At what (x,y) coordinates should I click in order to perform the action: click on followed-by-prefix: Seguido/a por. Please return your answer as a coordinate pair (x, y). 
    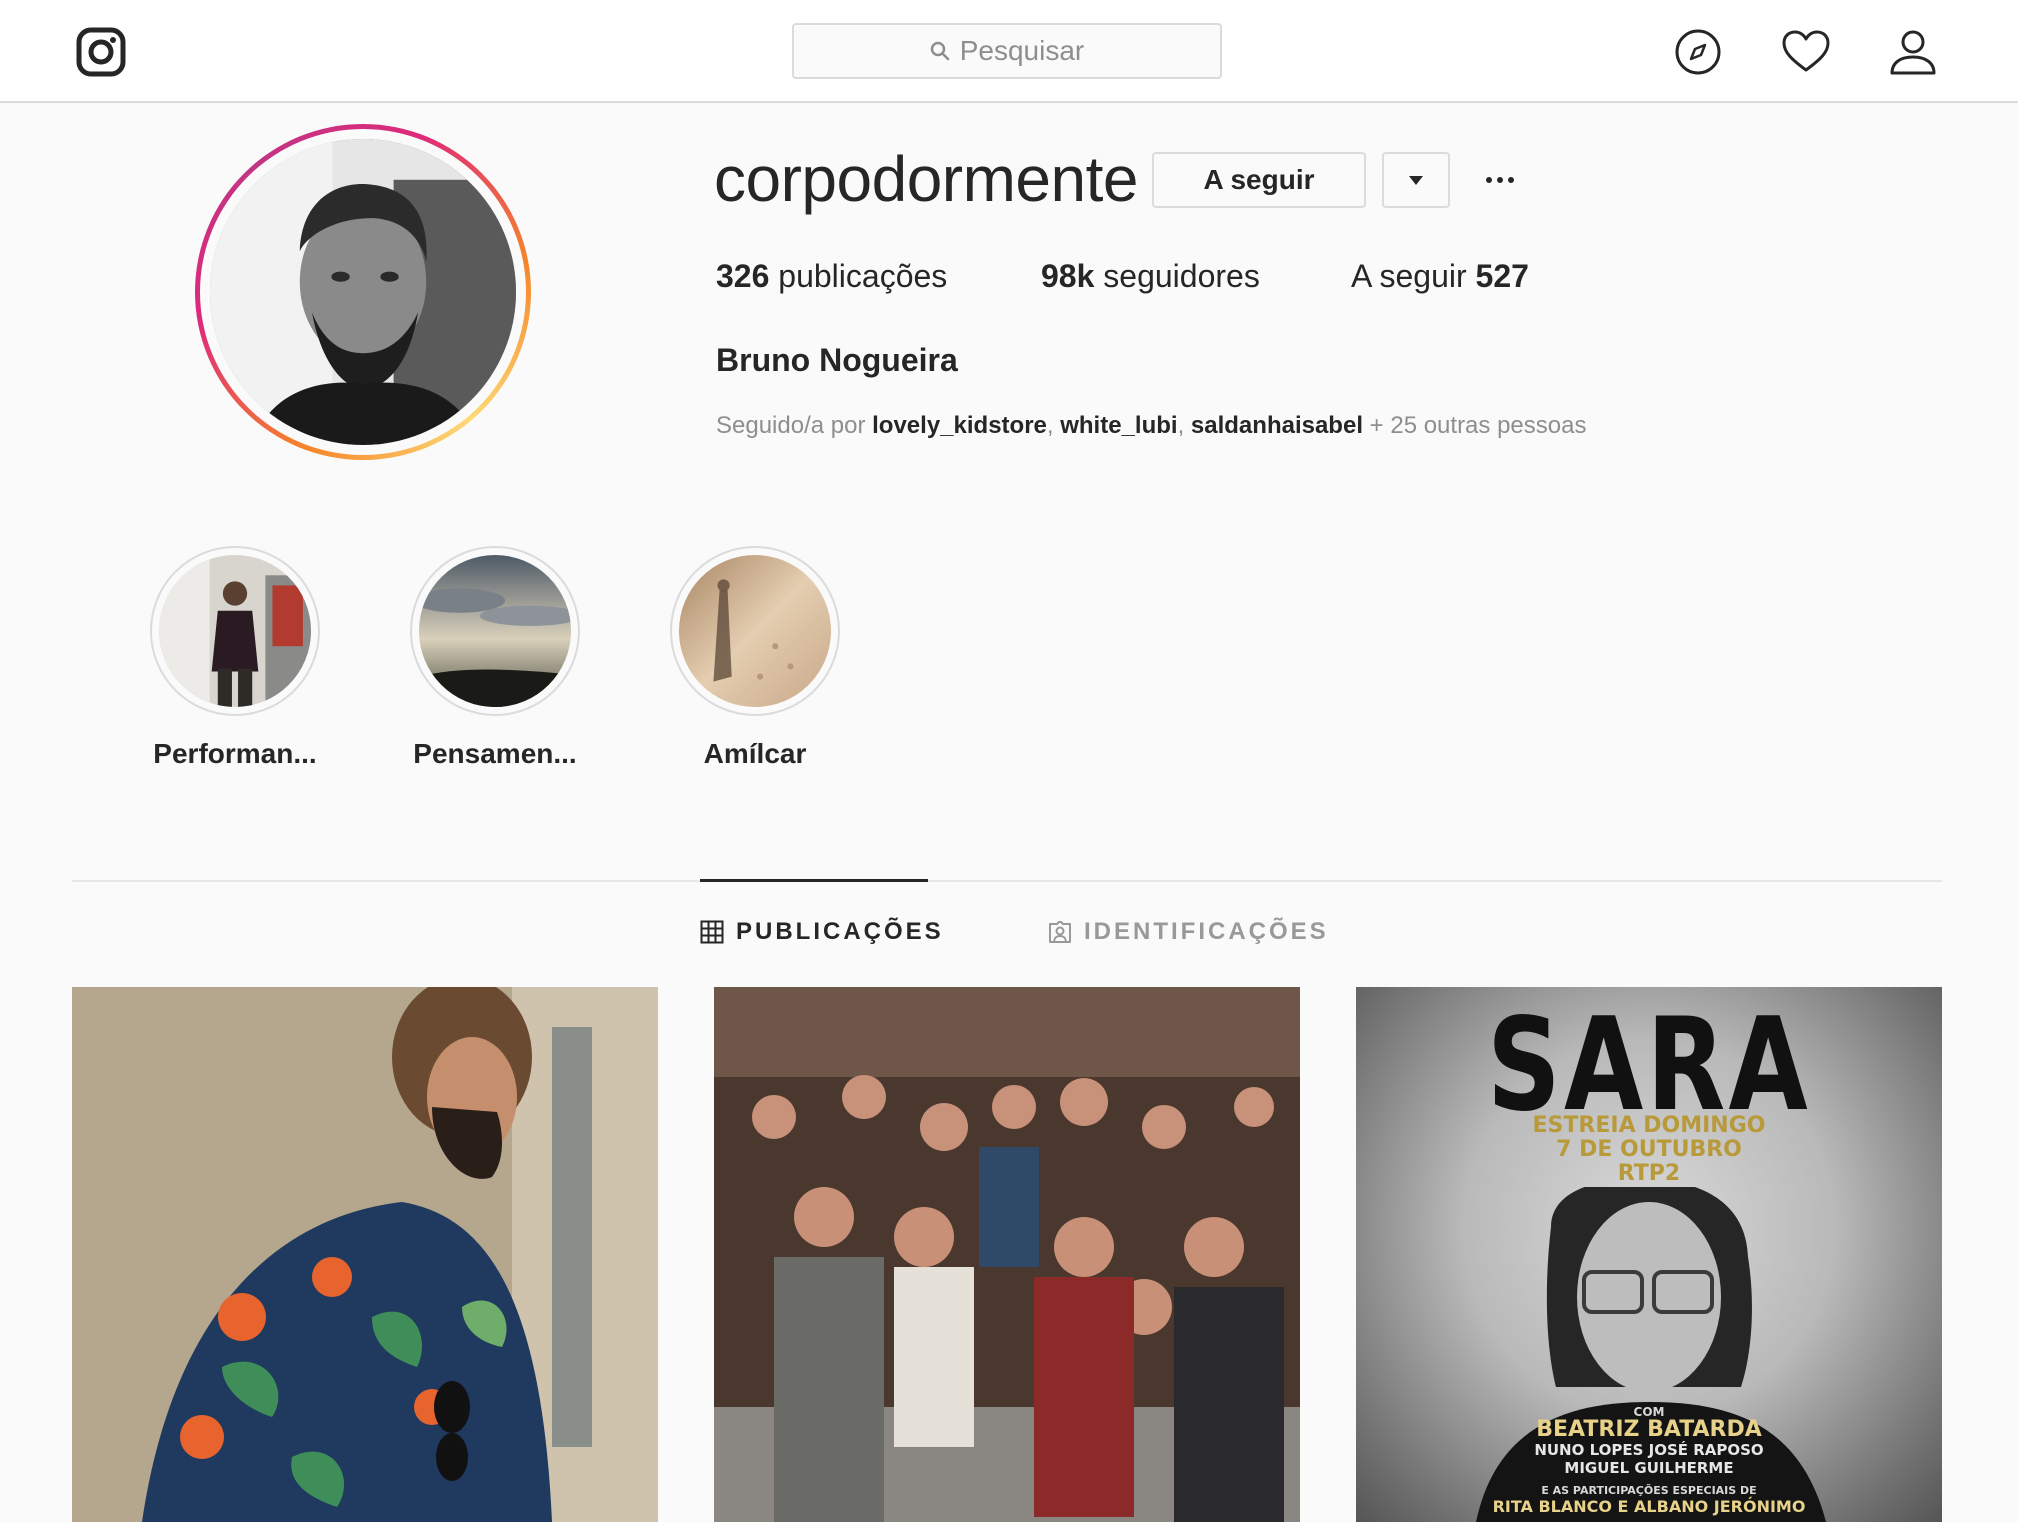
    Looking at the image, I should click on (791, 425).